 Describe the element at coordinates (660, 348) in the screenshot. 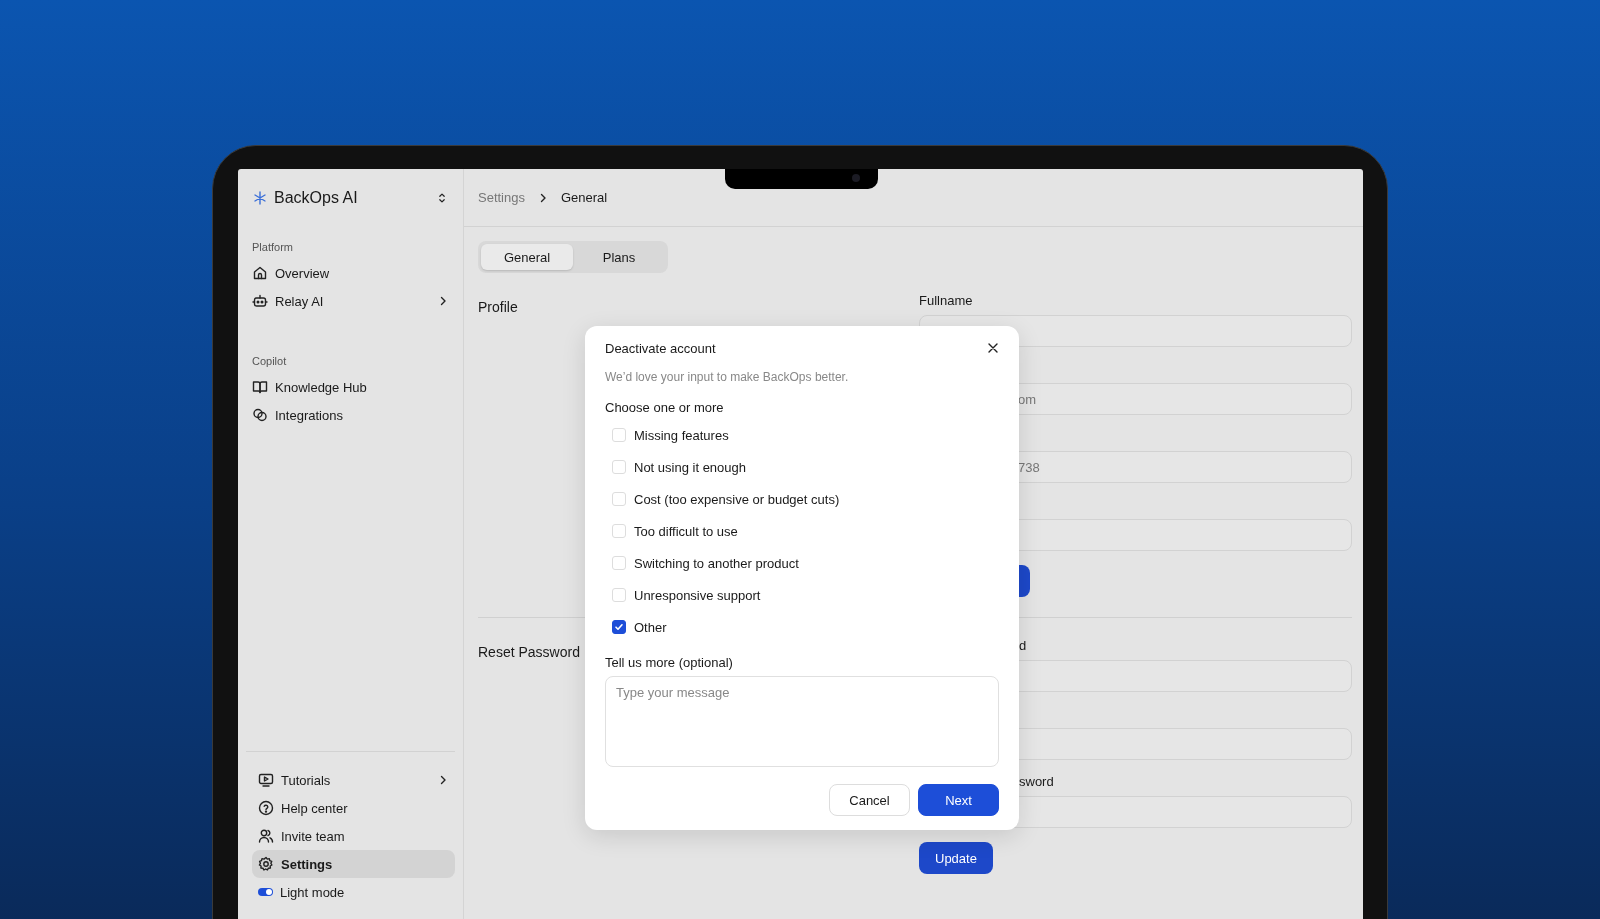

I see `dialog-title: Deactivate account` at that location.